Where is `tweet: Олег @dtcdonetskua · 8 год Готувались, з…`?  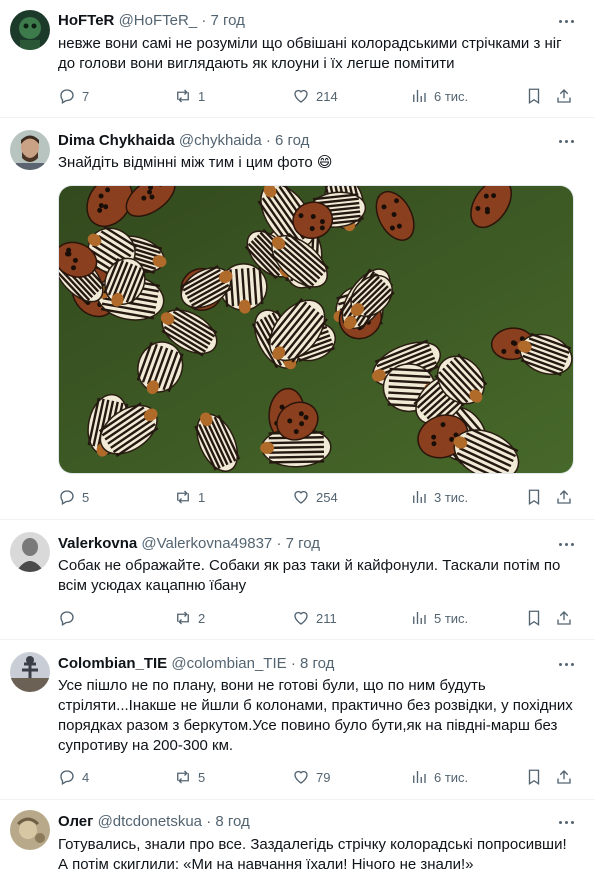
tweet: Олег @dtcdonetskua · 8 год Готувались, з… is located at coordinates (297, 842).